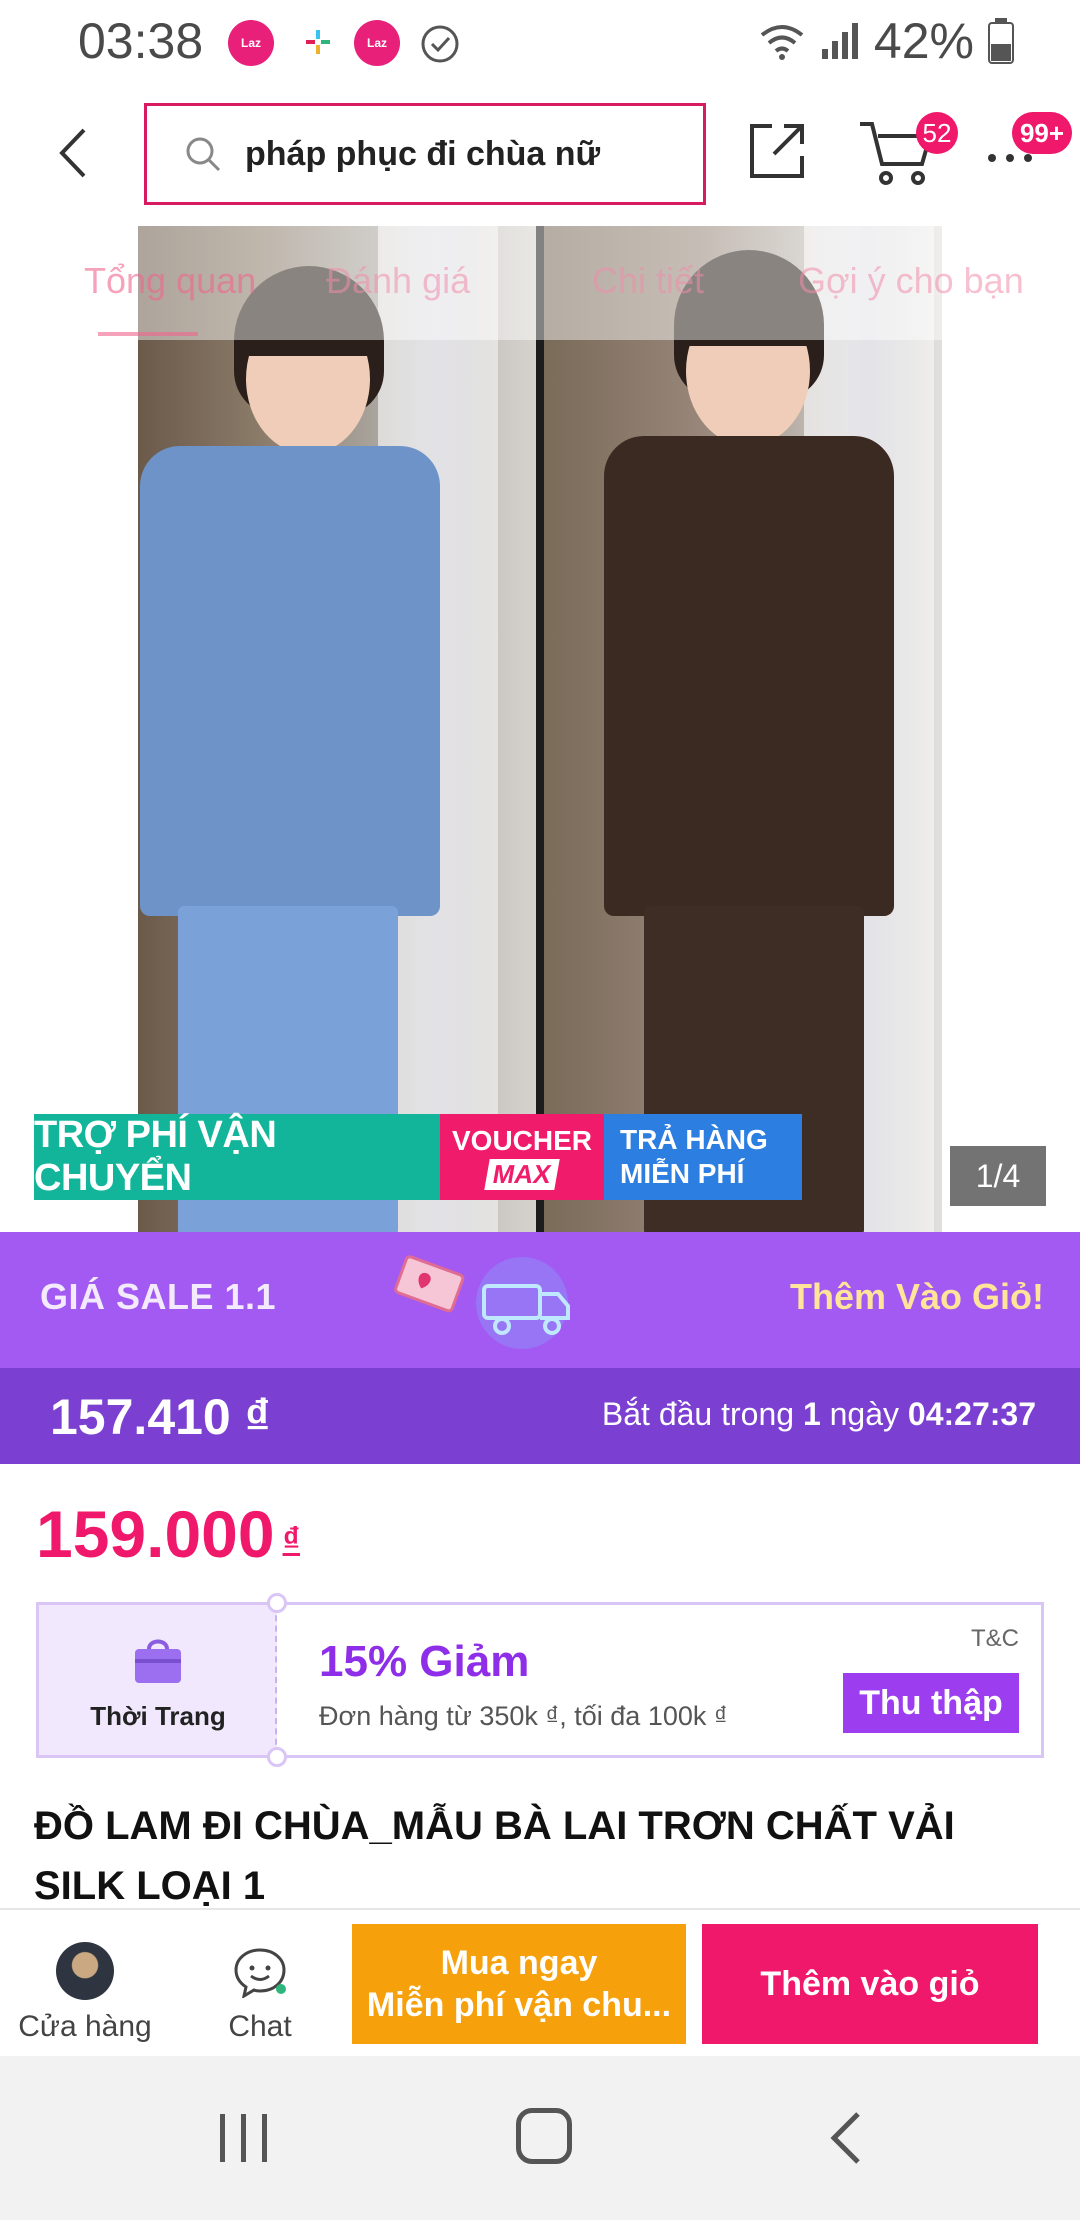 Image resolution: width=1080 pixels, height=2220 pixels. Describe the element at coordinates (971, 1414) in the screenshot. I see `countdown-time: 04:27:37` at that location.